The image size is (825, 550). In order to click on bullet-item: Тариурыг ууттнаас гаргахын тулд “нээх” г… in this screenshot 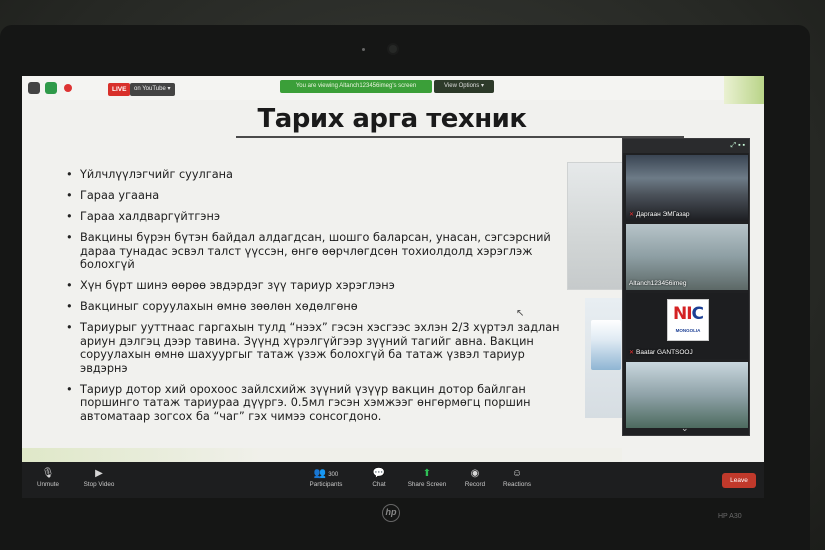, I will do `click(316, 348)`.